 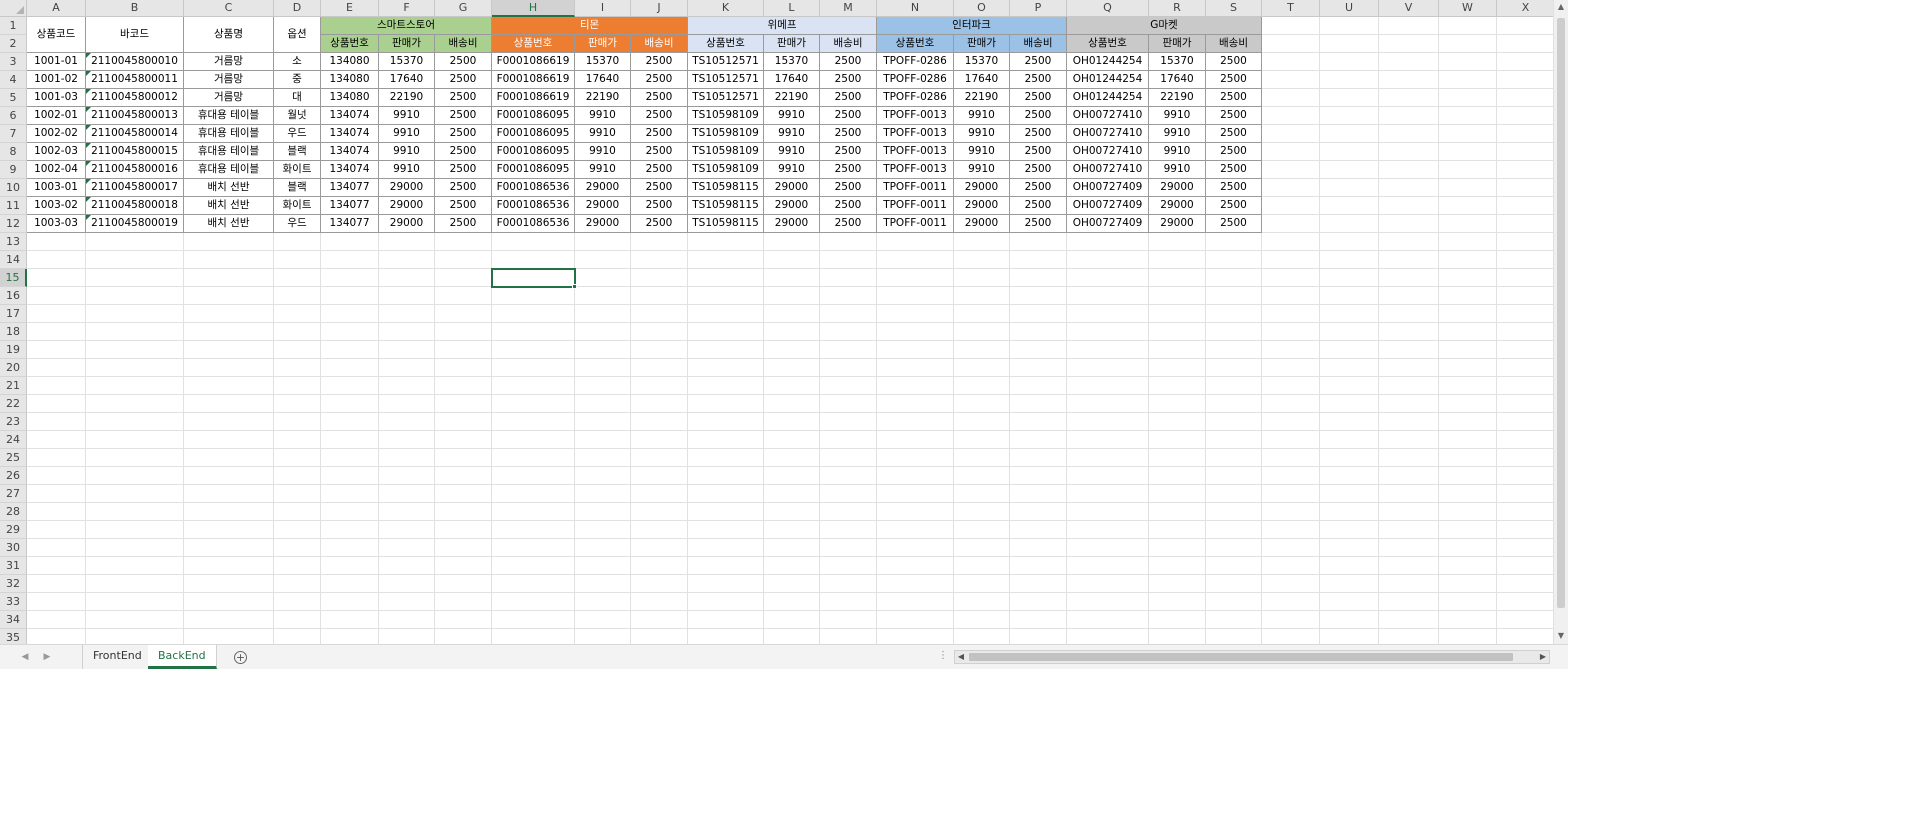 I want to click on data-cell: 휴대용 테이블, so click(x=229, y=152).